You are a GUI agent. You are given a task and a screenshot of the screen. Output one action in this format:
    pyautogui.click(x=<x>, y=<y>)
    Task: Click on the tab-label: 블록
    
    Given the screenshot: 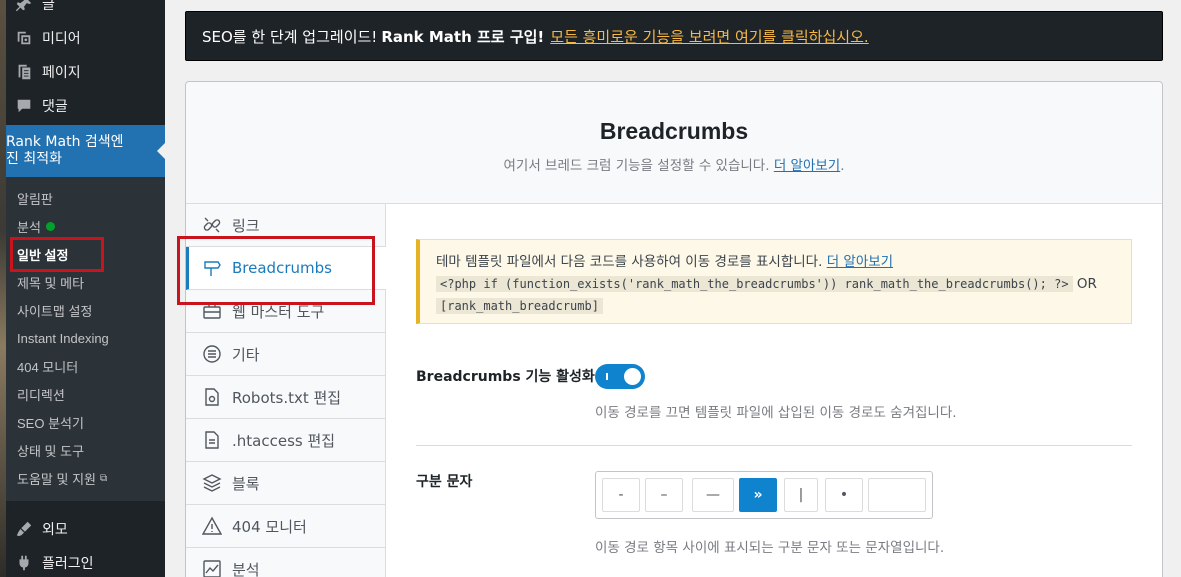 What is the action you would take?
    pyautogui.click(x=246, y=483)
    